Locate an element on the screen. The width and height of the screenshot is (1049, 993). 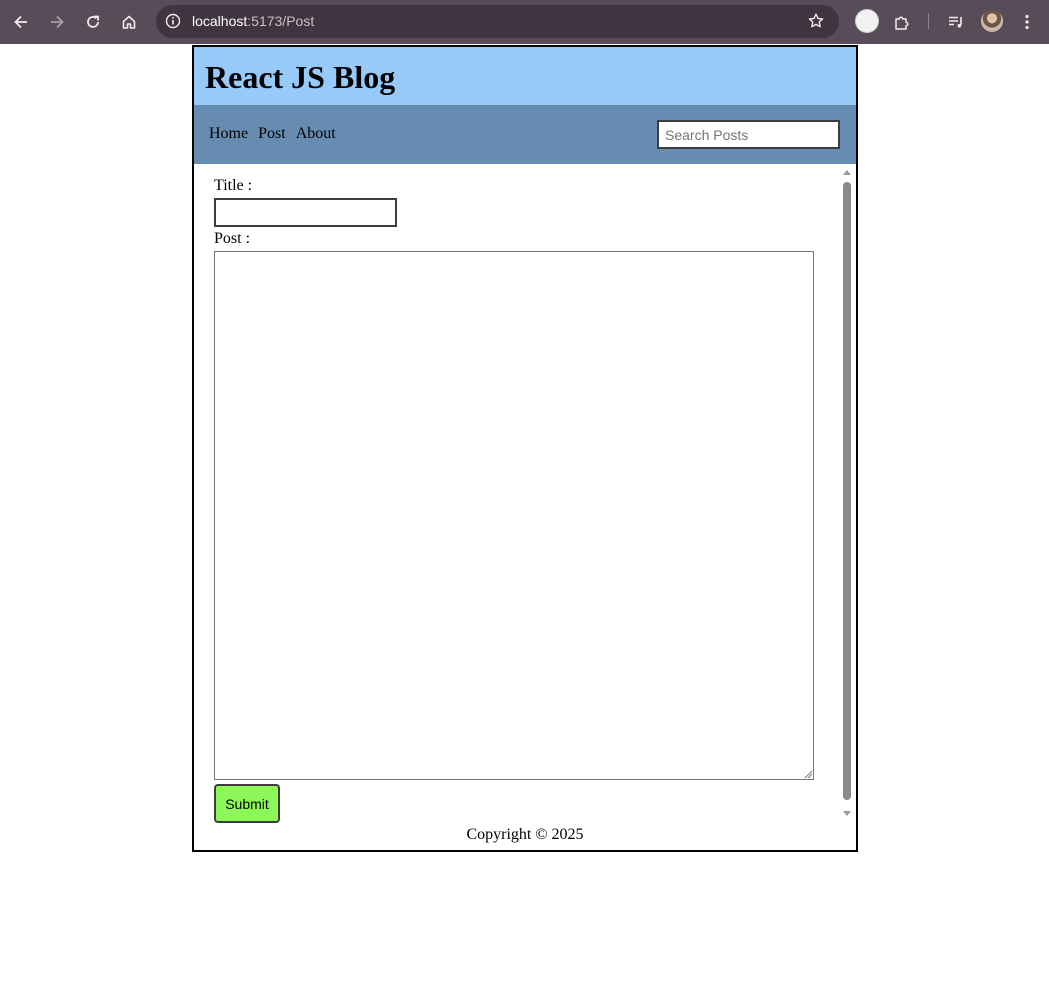
puzzle-icon is located at coordinates (902, 23).